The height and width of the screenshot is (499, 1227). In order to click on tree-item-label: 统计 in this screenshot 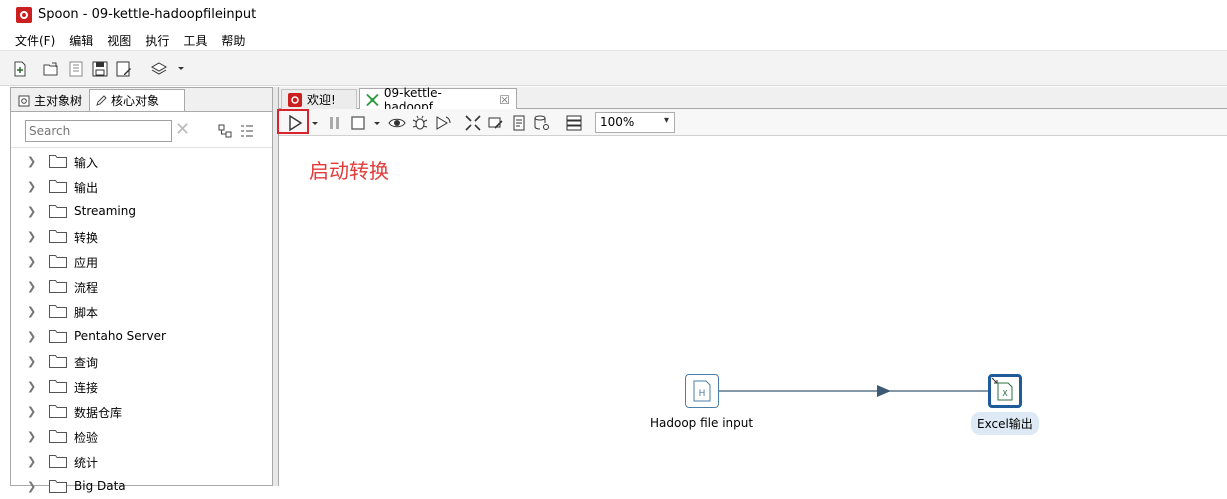, I will do `click(86, 463)`.